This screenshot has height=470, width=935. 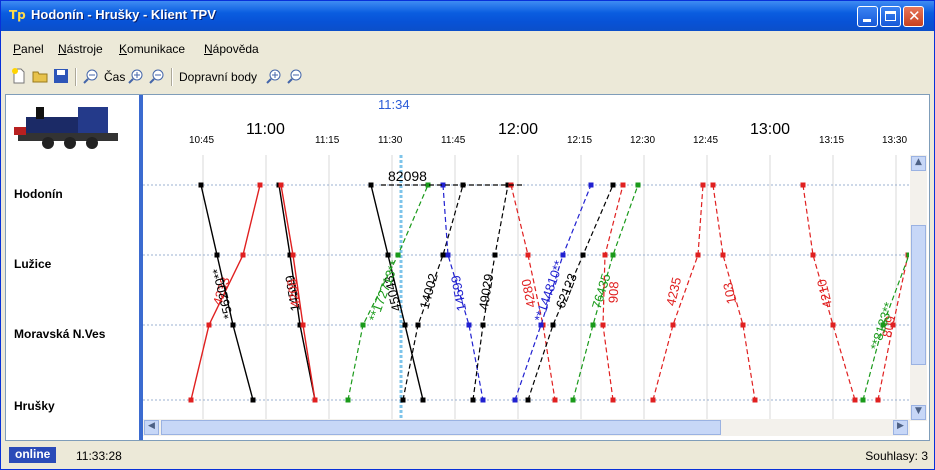 I want to click on train-number-label: 4235, so click(x=673, y=292).